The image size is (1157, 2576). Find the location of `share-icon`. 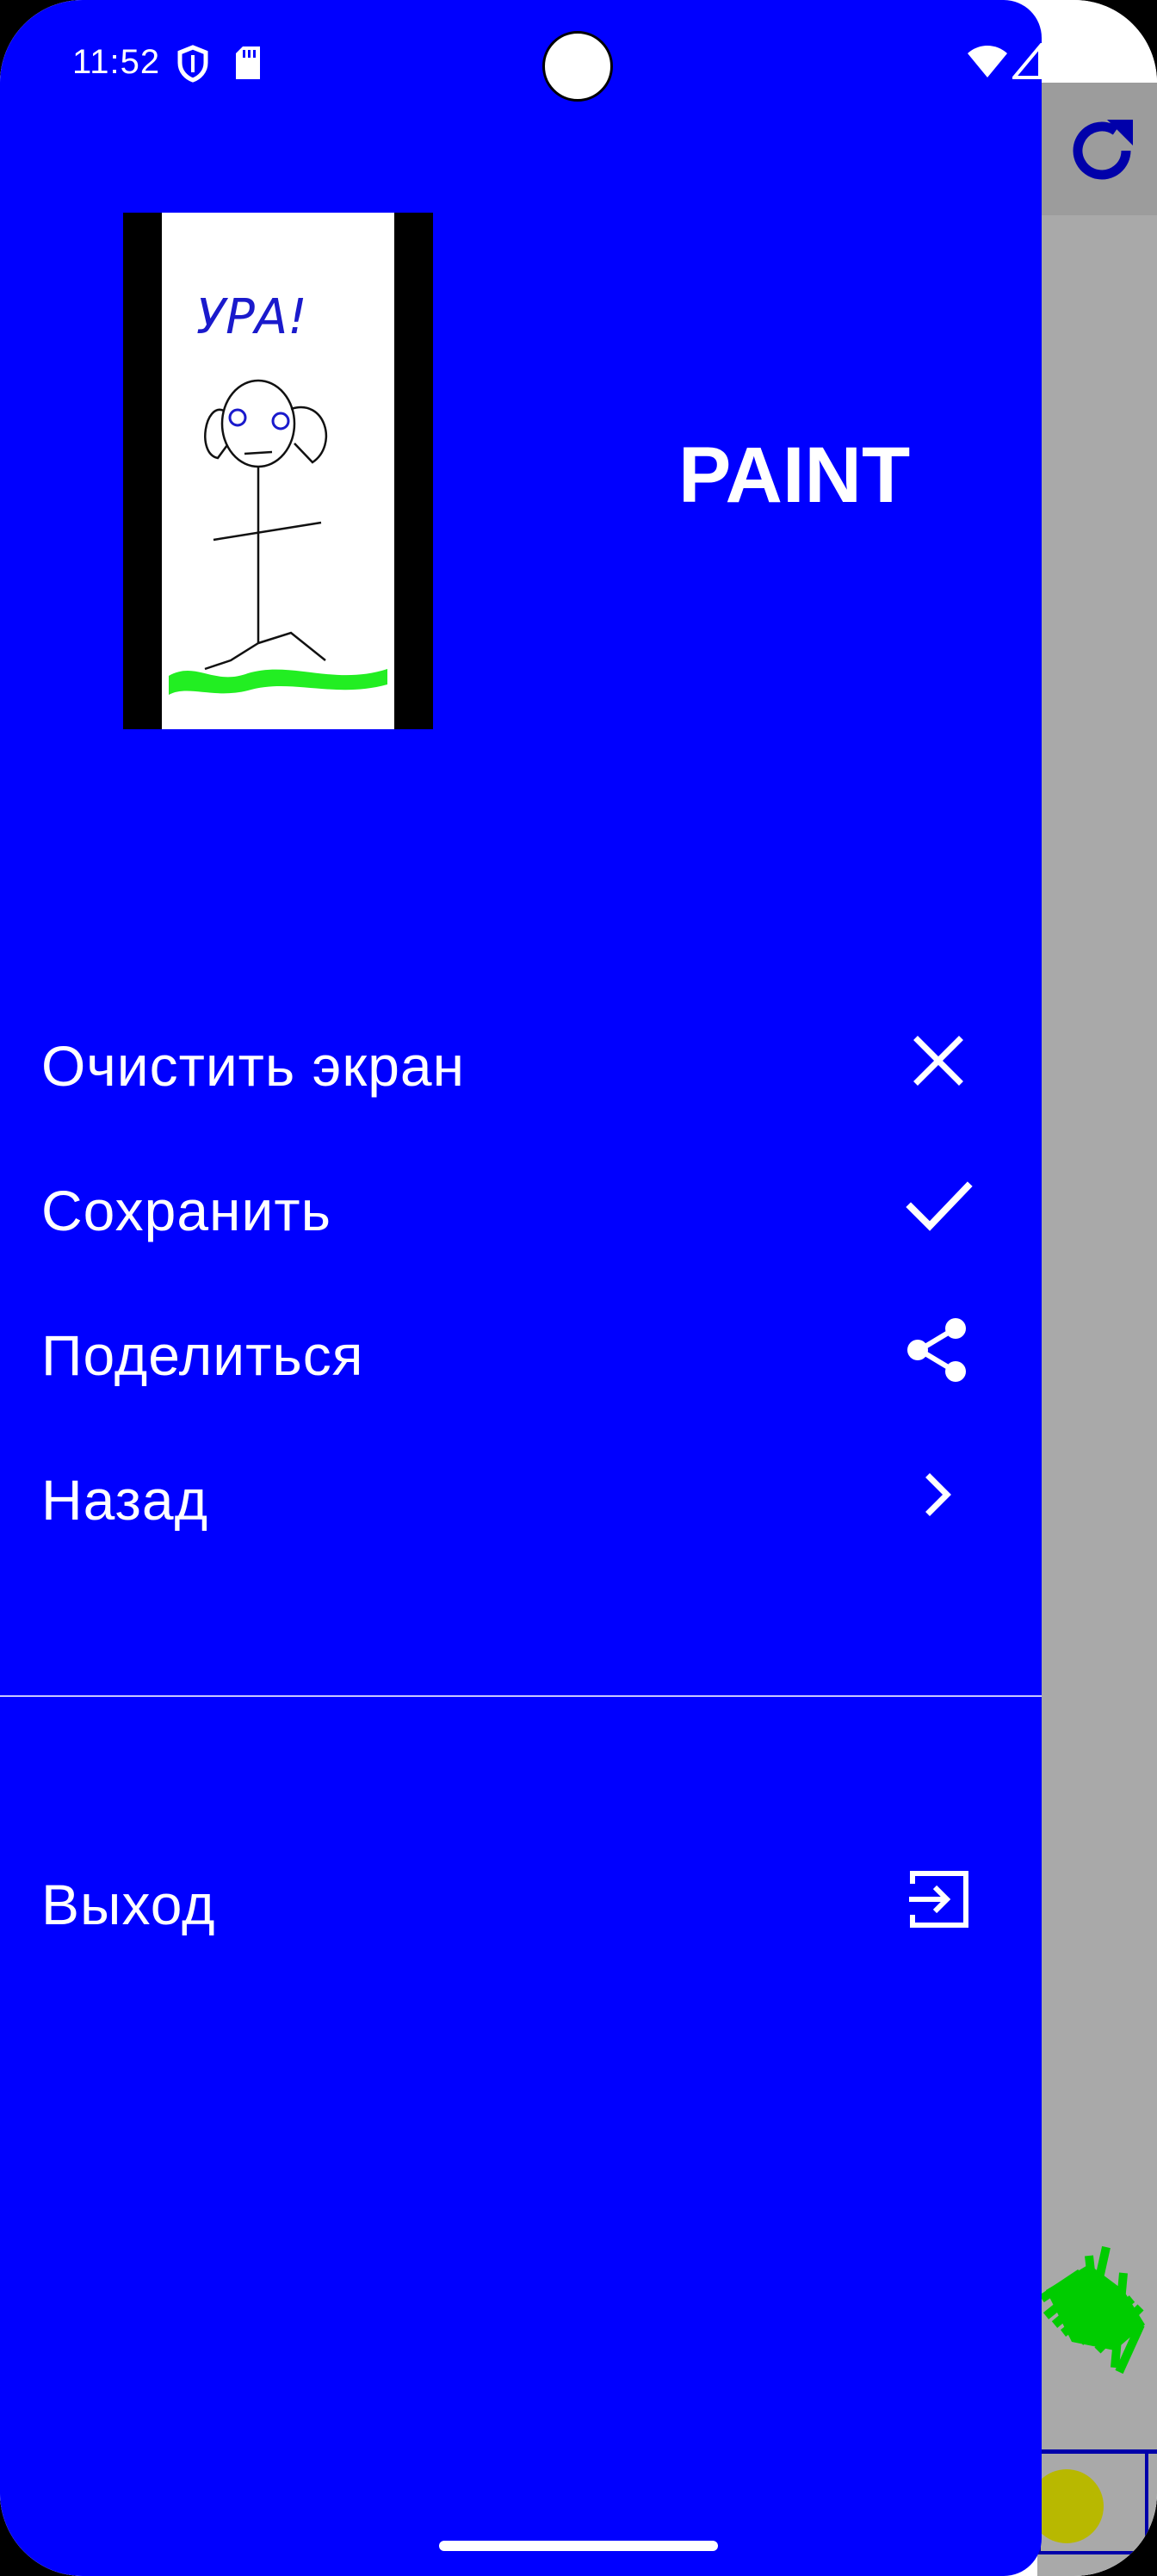

share-icon is located at coordinates (937, 1350).